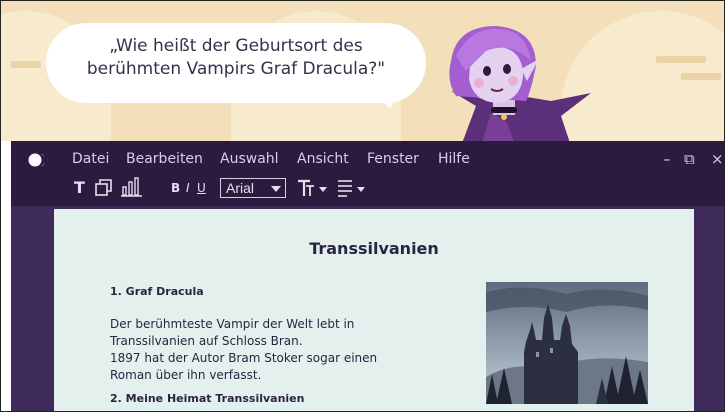 This screenshot has height=412, width=725. Describe the element at coordinates (79, 187) in the screenshot. I see `text-tool-button: T` at that location.